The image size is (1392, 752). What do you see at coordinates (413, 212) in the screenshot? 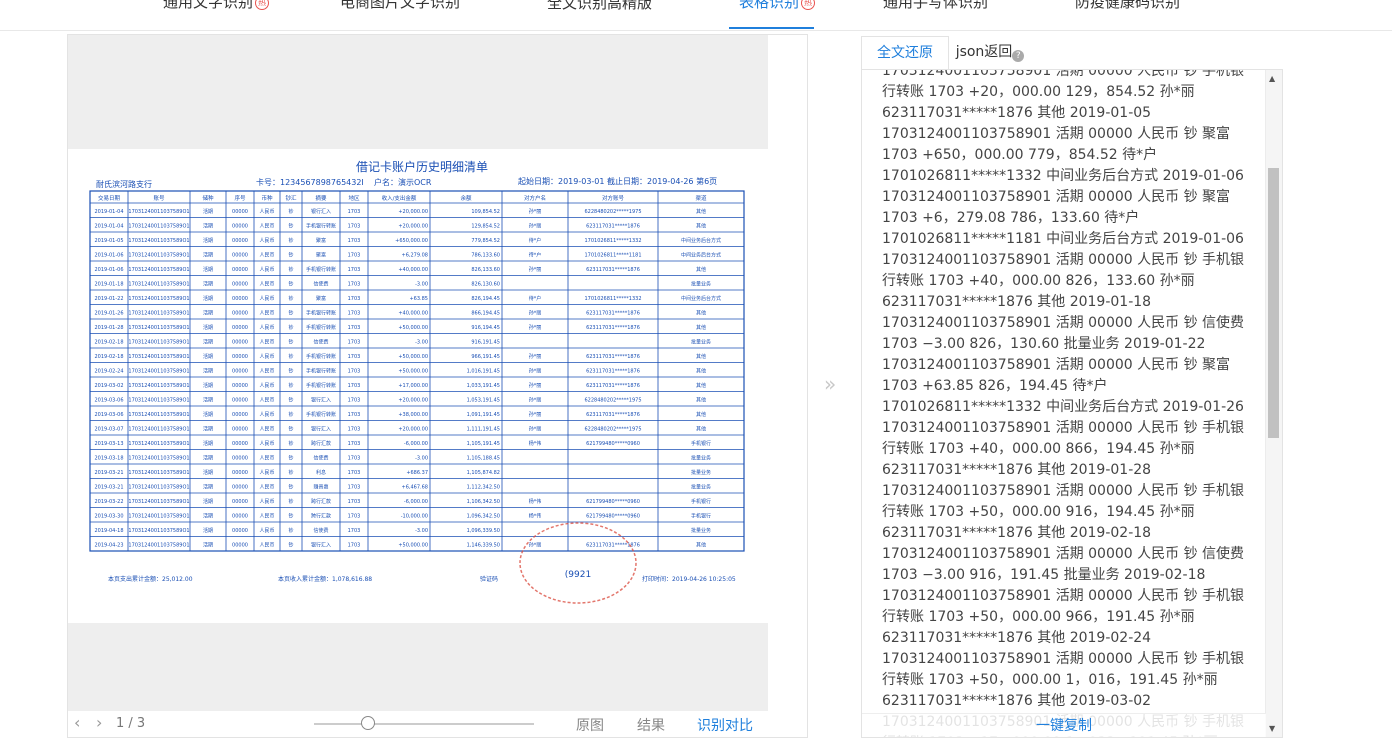
I see `table-cell: +20,000.00` at bounding box center [413, 212].